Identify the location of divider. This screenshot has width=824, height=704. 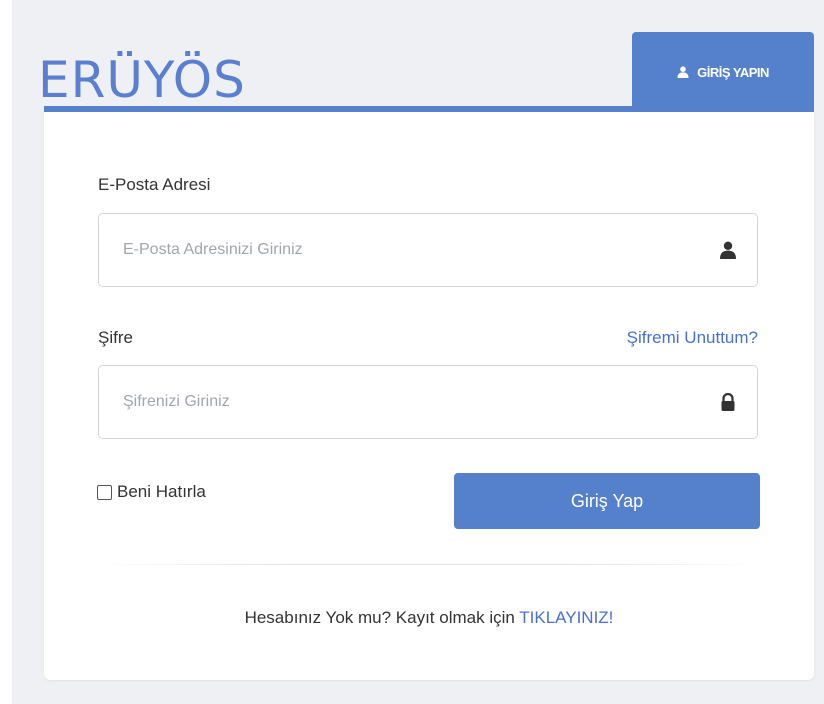
(428, 564).